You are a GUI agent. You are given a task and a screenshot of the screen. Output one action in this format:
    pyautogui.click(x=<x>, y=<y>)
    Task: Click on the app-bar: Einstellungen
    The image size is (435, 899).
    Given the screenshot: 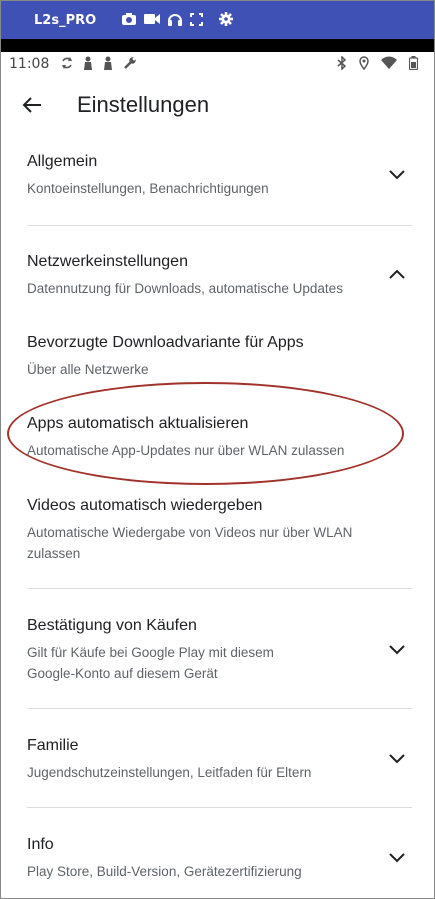 What is the action you would take?
    pyautogui.click(x=217, y=105)
    